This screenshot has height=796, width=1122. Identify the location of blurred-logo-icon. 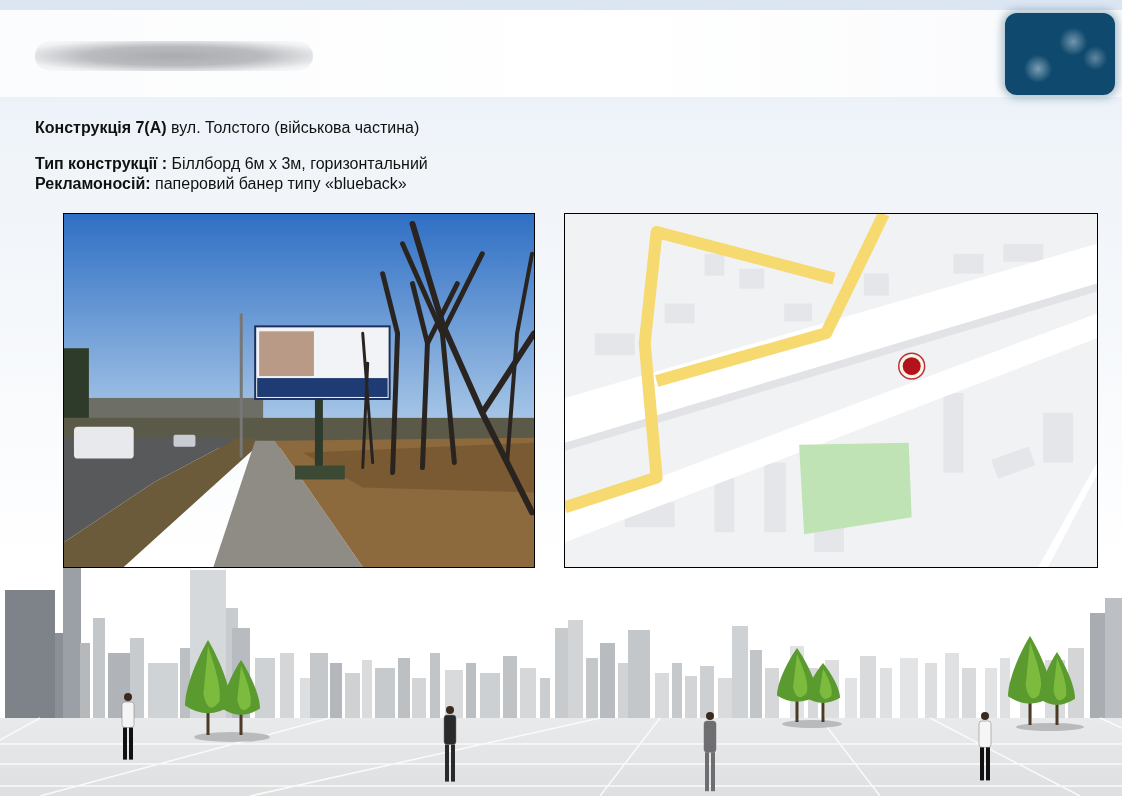
(1060, 53).